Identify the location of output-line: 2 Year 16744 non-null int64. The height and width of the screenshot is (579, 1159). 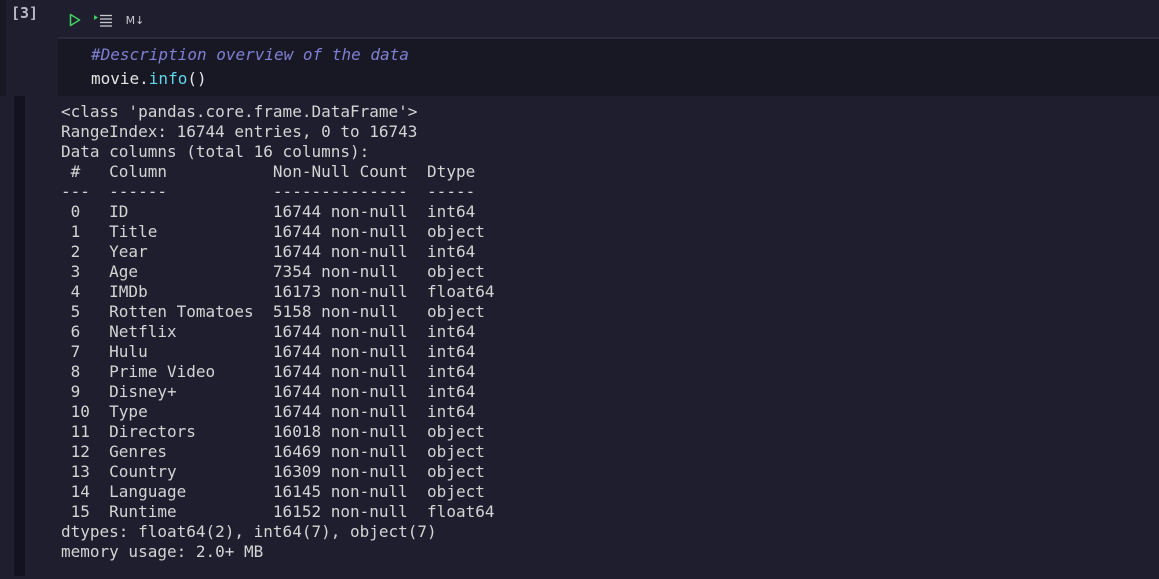
(278, 251).